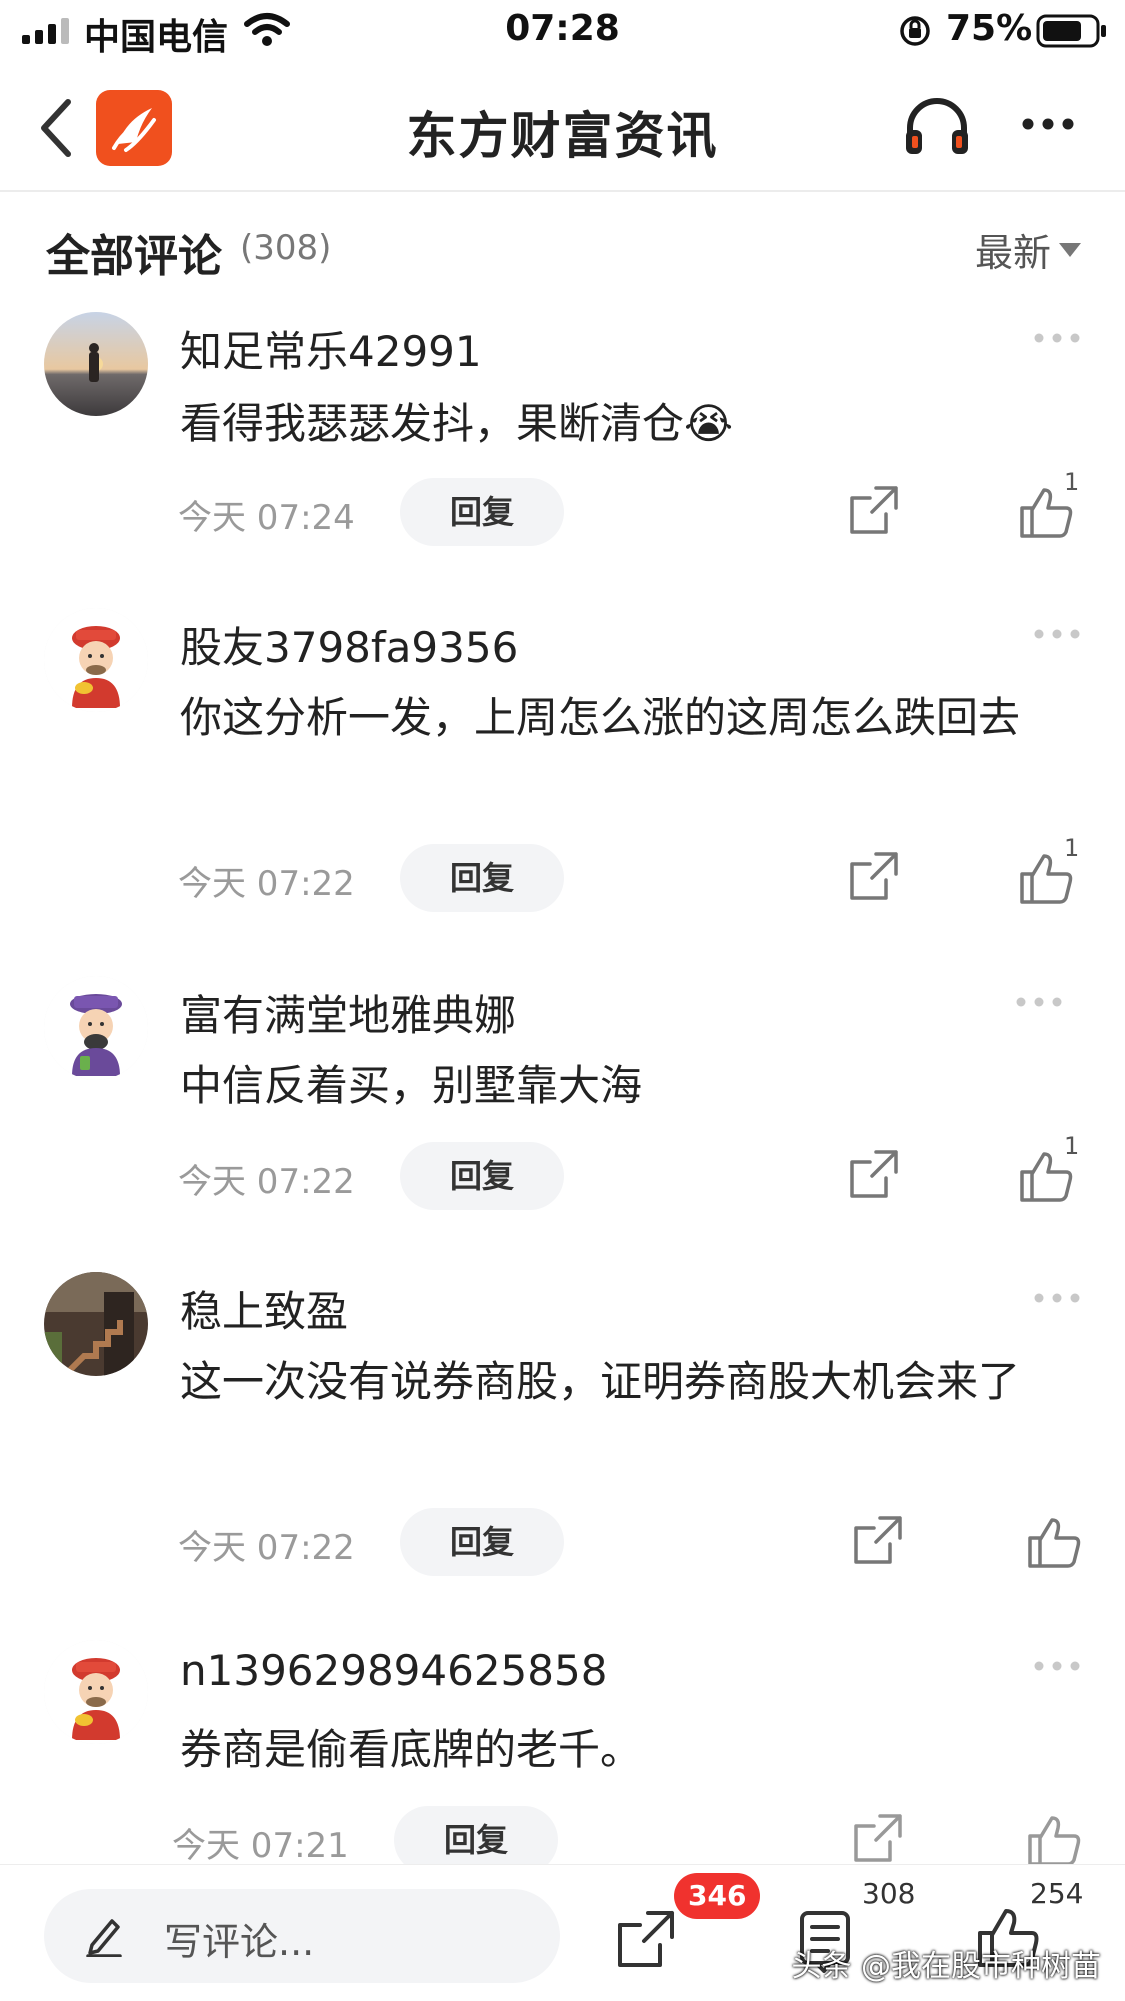 Image resolution: width=1125 pixels, height=2001 pixels. I want to click on username: 知足常乐42991, so click(331, 348).